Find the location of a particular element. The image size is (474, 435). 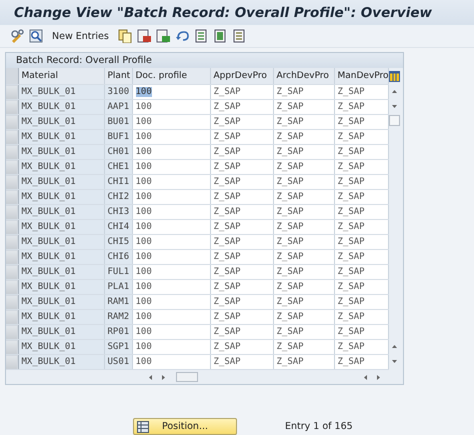

column-settings-icon is located at coordinates (394, 76).